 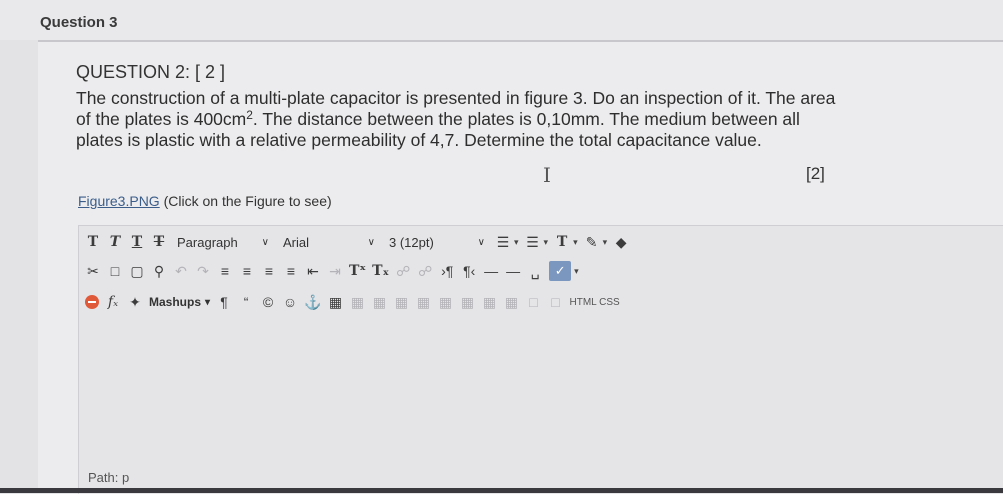 What do you see at coordinates (249, 115) in the screenshot?
I see `question-text-superscript: 2` at bounding box center [249, 115].